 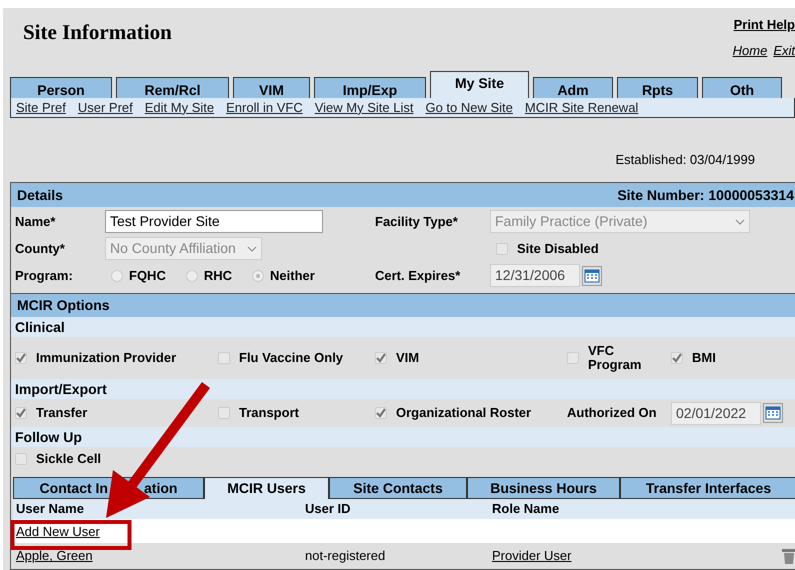 What do you see at coordinates (398, 488) in the screenshot?
I see `tab: Site Contacts` at bounding box center [398, 488].